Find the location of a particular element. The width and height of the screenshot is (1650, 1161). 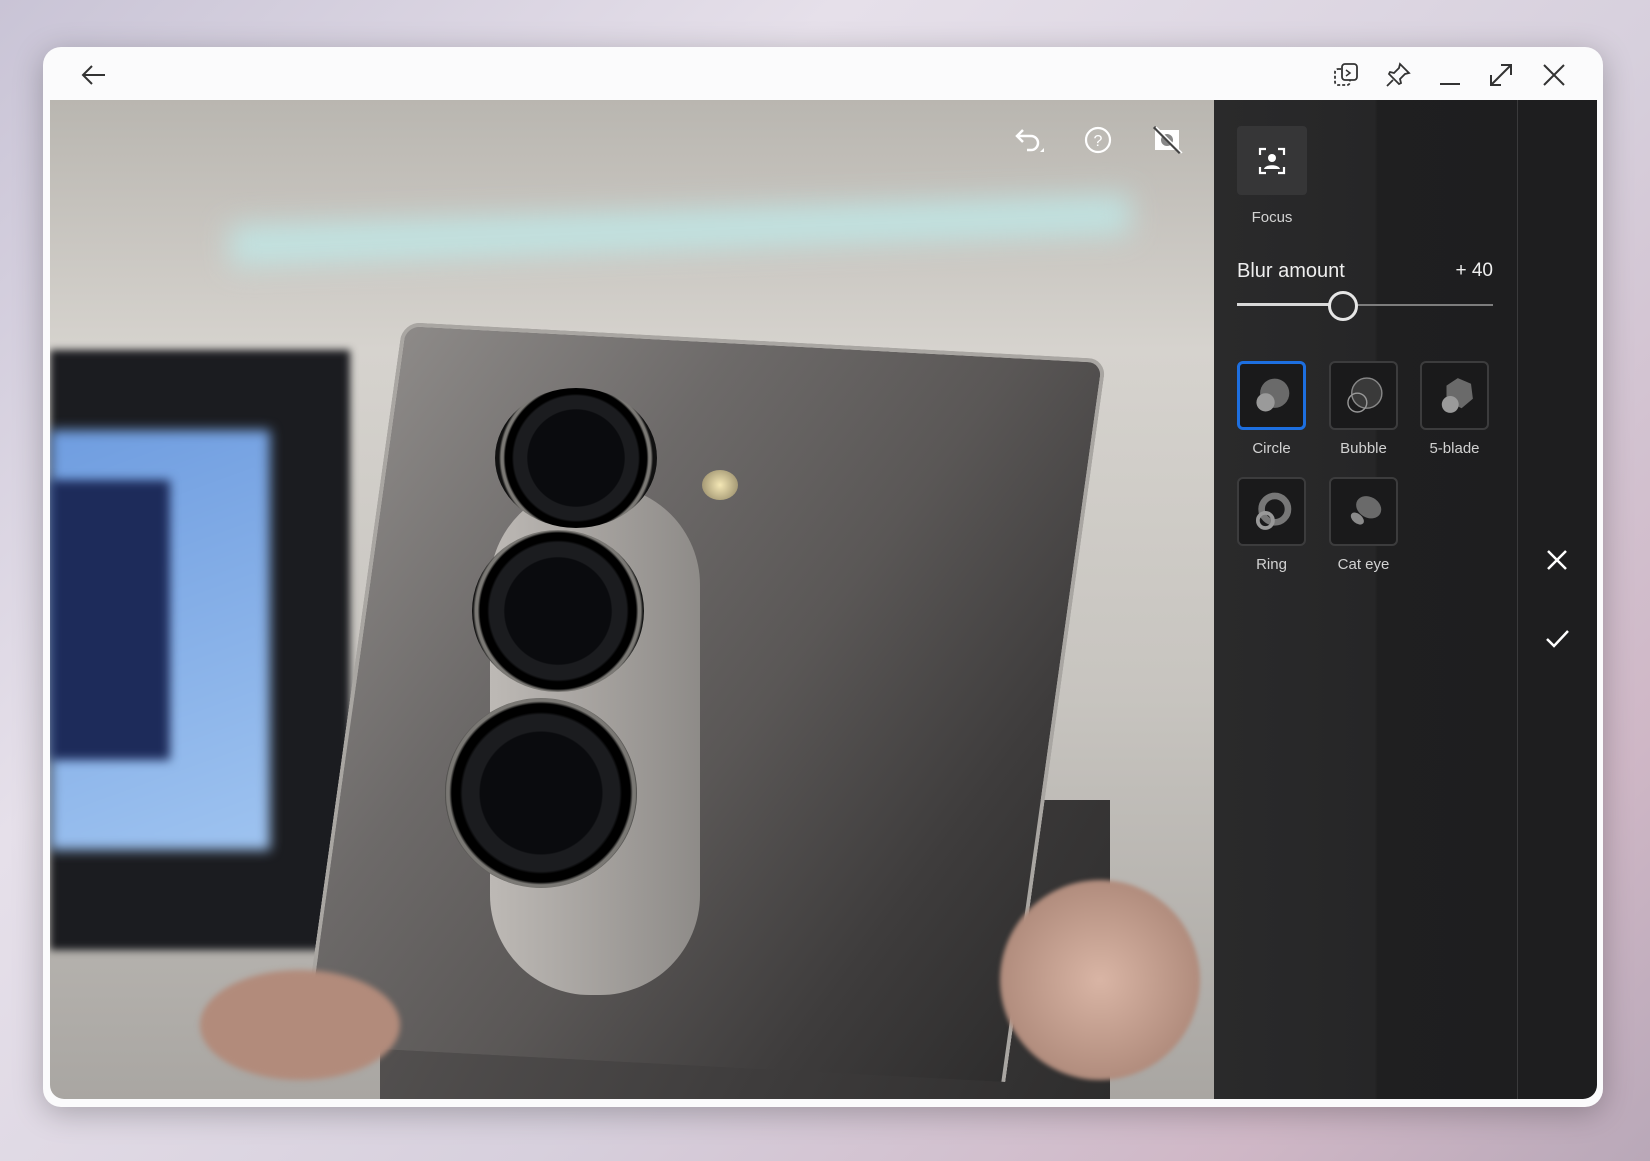

cancel-button is located at coordinates (1557, 560).